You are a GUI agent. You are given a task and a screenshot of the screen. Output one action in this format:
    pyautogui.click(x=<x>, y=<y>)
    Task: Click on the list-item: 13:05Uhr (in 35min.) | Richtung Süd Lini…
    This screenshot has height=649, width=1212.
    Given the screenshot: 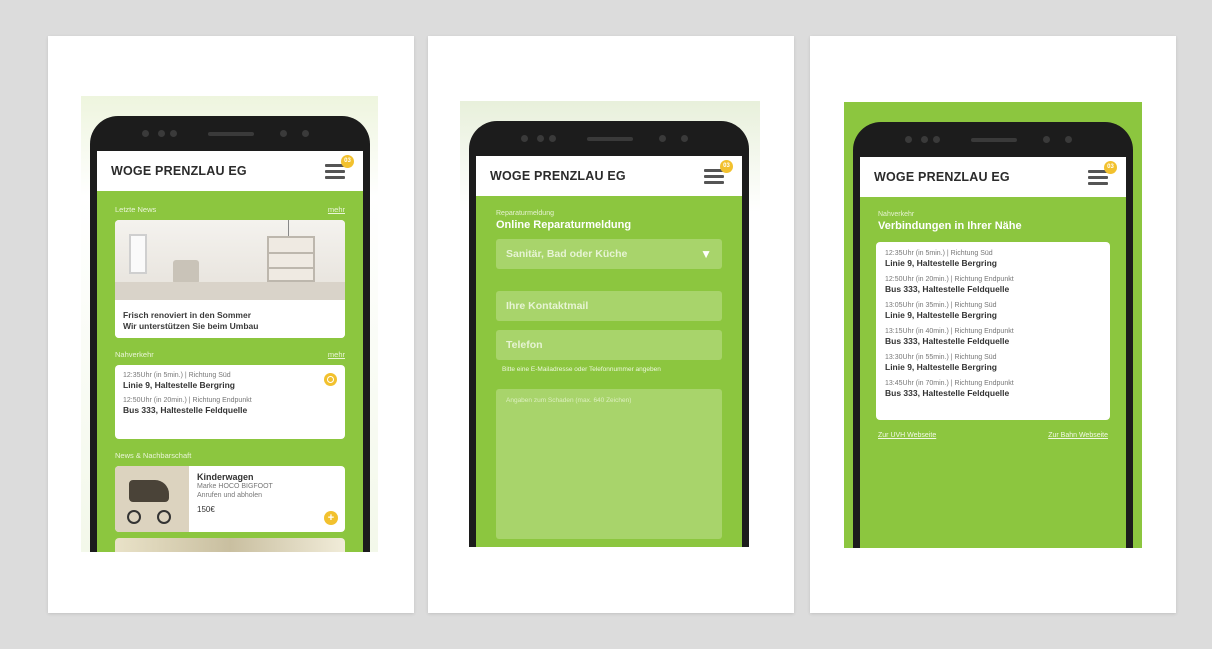 What is the action you would take?
    pyautogui.click(x=993, y=311)
    